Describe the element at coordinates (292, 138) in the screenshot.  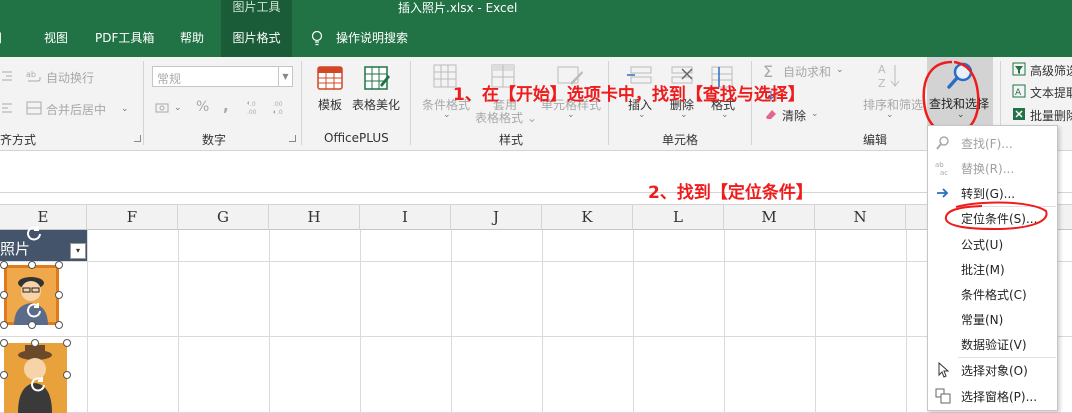
I see `number-launcher-icon` at that location.